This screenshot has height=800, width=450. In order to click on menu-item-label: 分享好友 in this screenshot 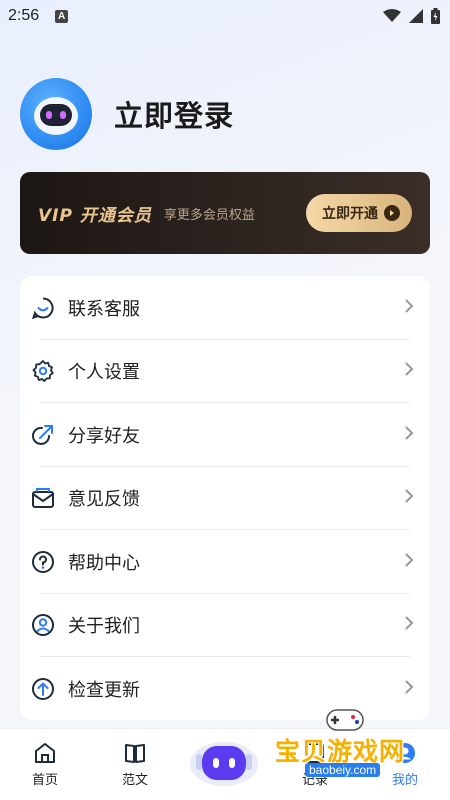, I will do `click(104, 436)`.